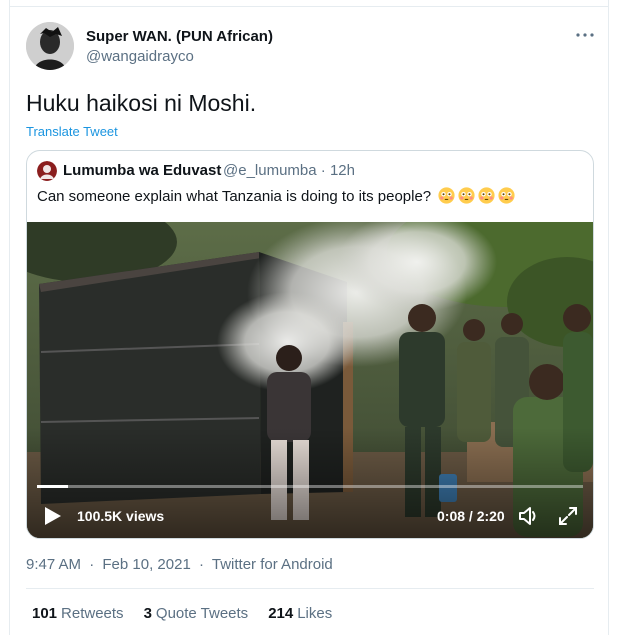  I want to click on tweet-date: Feb 10, 2021, so click(146, 564).